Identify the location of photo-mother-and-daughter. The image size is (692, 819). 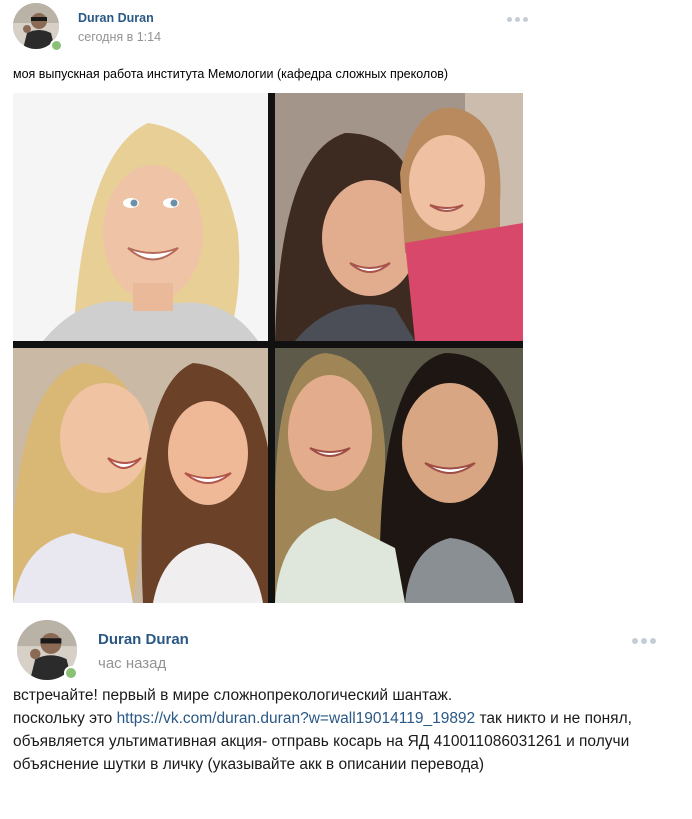
(399, 217).